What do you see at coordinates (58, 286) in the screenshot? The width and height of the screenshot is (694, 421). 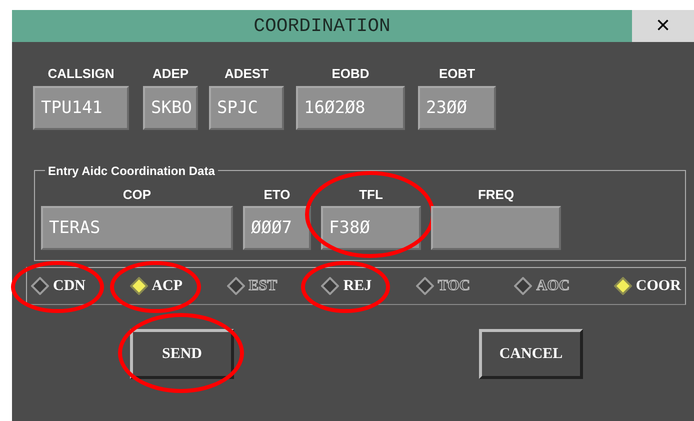 I see `radio-option: CDN` at bounding box center [58, 286].